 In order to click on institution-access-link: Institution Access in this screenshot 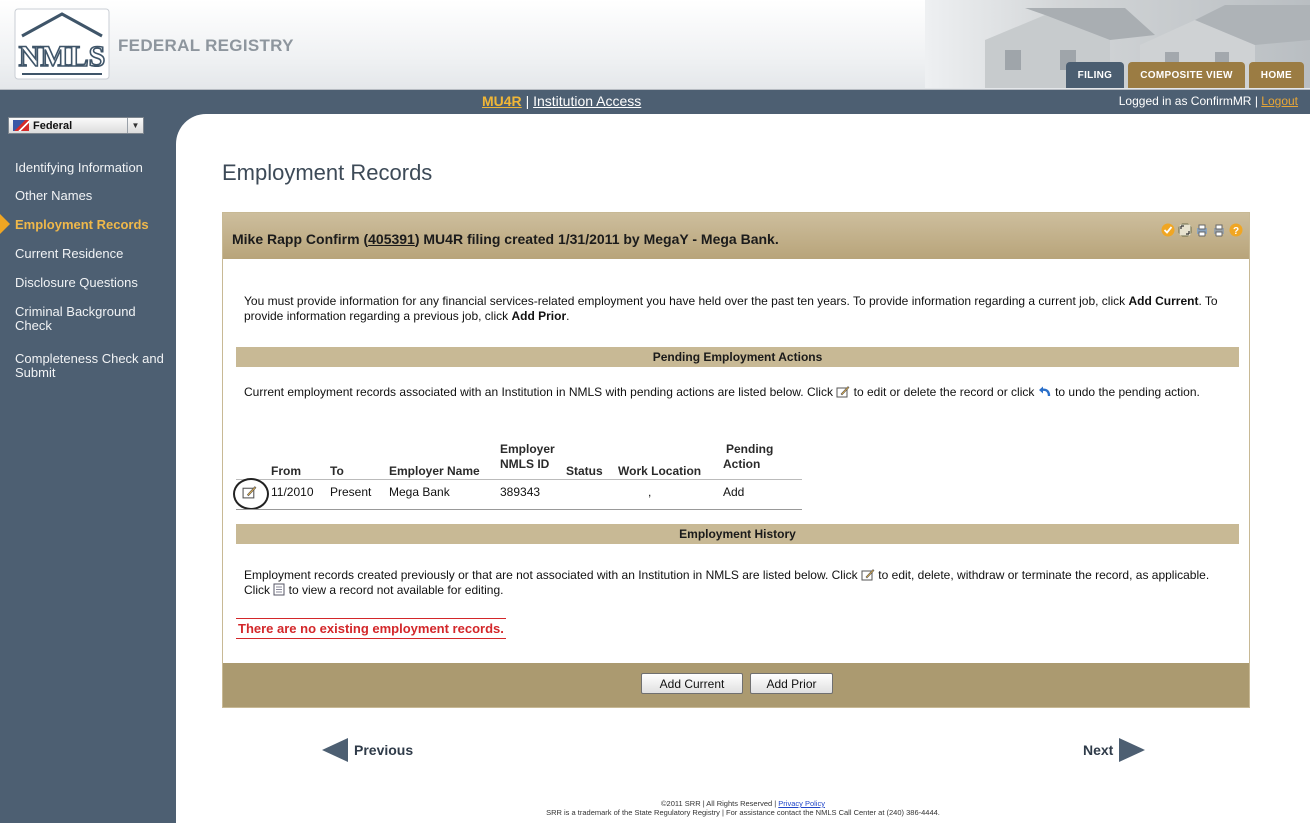, I will do `click(587, 101)`.